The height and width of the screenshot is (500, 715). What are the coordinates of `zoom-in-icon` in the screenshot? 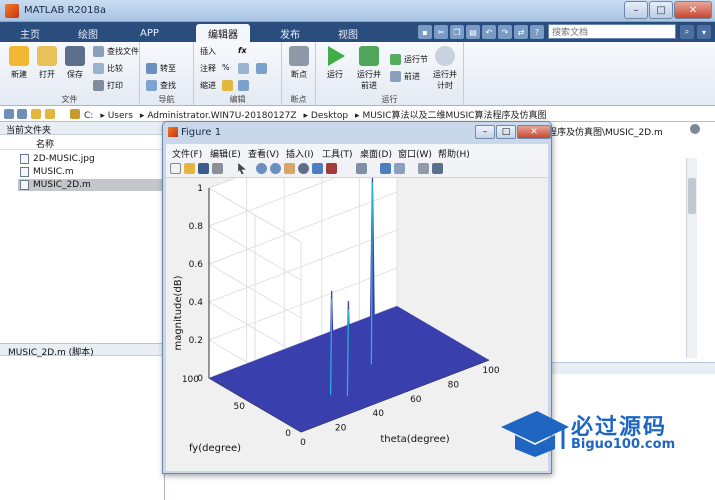 It's located at (261, 168).